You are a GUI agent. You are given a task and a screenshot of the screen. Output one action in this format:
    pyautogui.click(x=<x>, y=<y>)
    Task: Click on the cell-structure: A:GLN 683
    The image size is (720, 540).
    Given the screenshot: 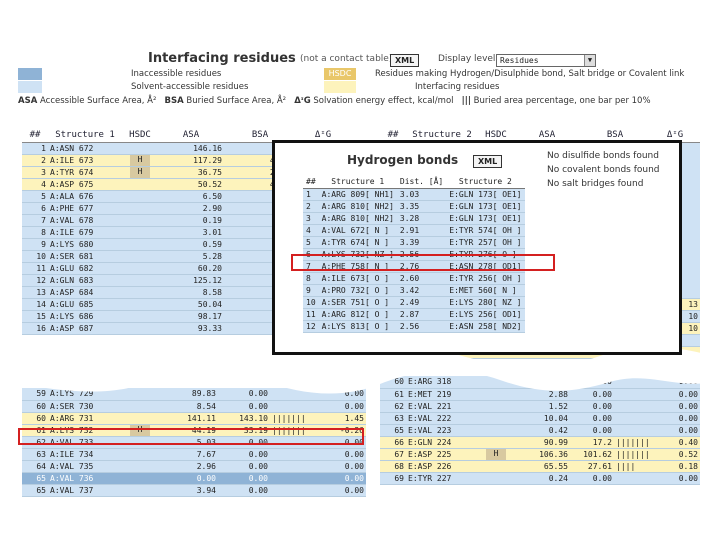 What is the action you would take?
    pyautogui.click(x=85, y=280)
    